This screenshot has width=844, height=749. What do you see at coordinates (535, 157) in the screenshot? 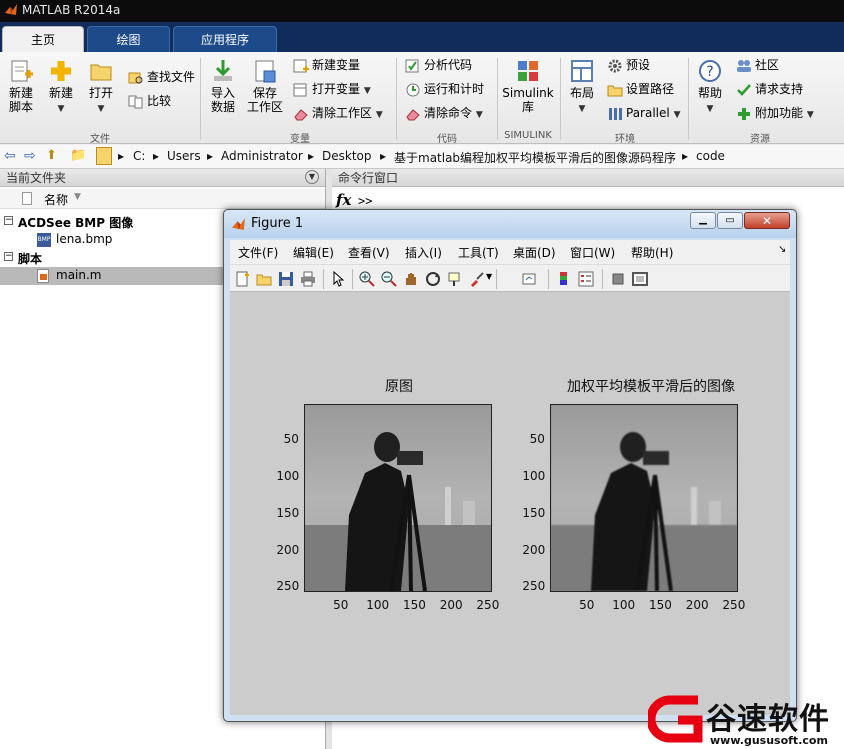
I see `address-segment: 基于matlab编程加权平均模板平滑后的图像源码程序` at bounding box center [535, 157].